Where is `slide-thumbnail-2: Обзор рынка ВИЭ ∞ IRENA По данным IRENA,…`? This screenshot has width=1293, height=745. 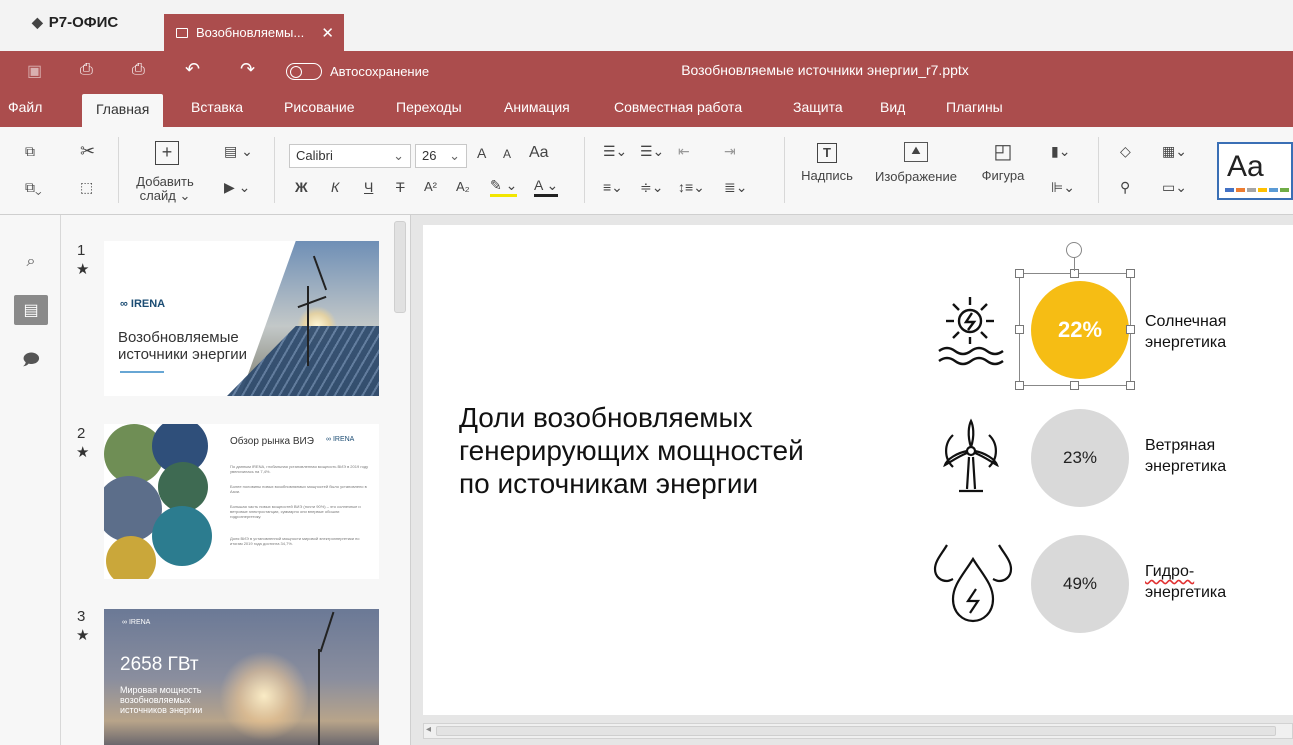 slide-thumbnail-2: Обзор рынка ВИЭ ∞ IRENA По данным IRENA,… is located at coordinates (241, 501).